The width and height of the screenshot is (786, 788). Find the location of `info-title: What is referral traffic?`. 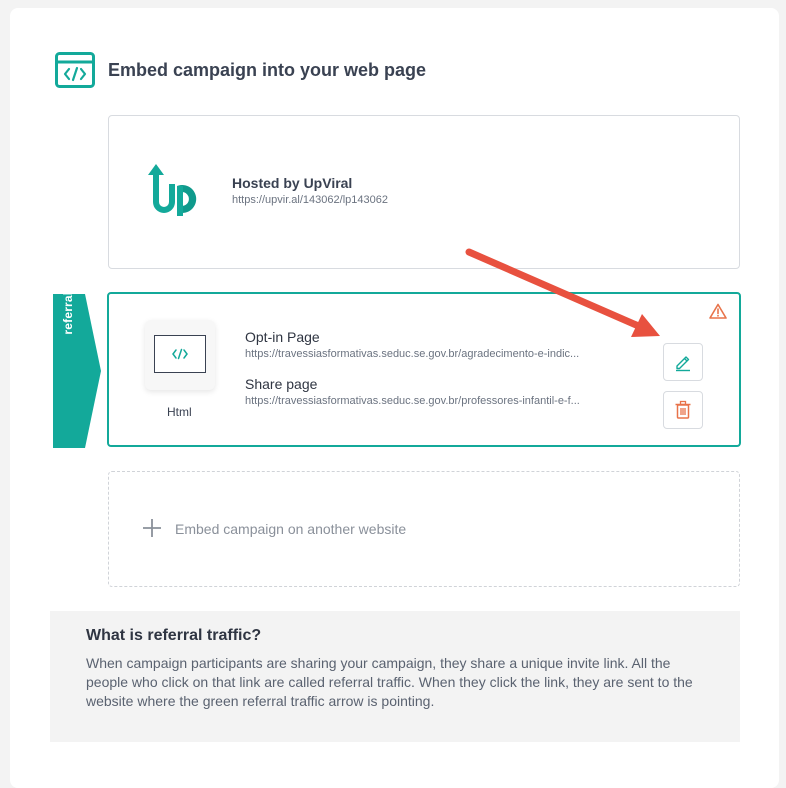

info-title: What is referral traffic? is located at coordinates (174, 635).